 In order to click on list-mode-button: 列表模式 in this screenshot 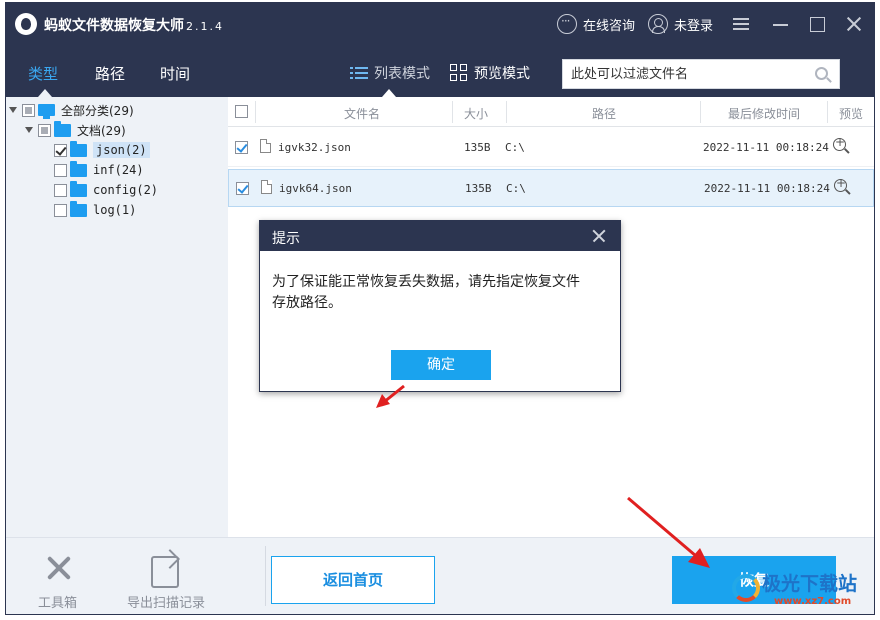, I will do `click(390, 73)`.